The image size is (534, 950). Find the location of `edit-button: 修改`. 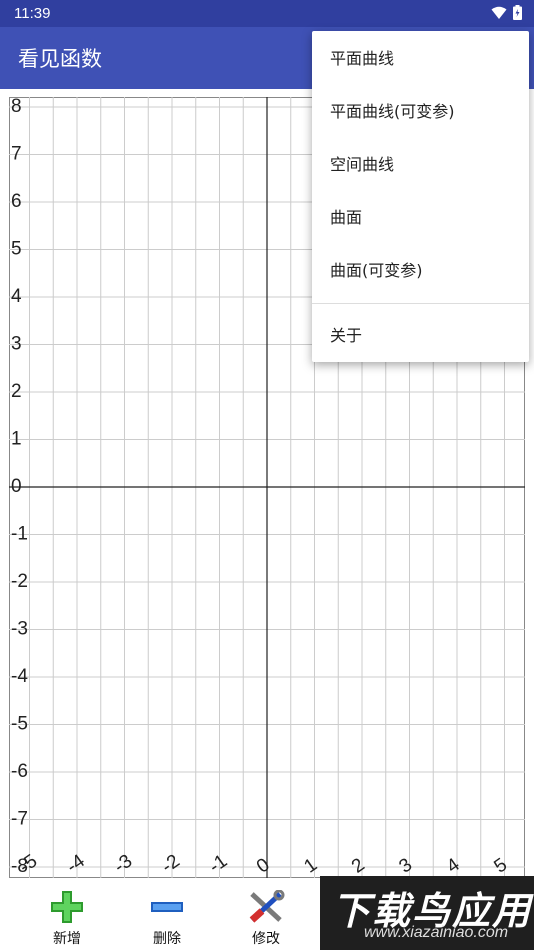

edit-button: 修改 is located at coordinates (266, 917).